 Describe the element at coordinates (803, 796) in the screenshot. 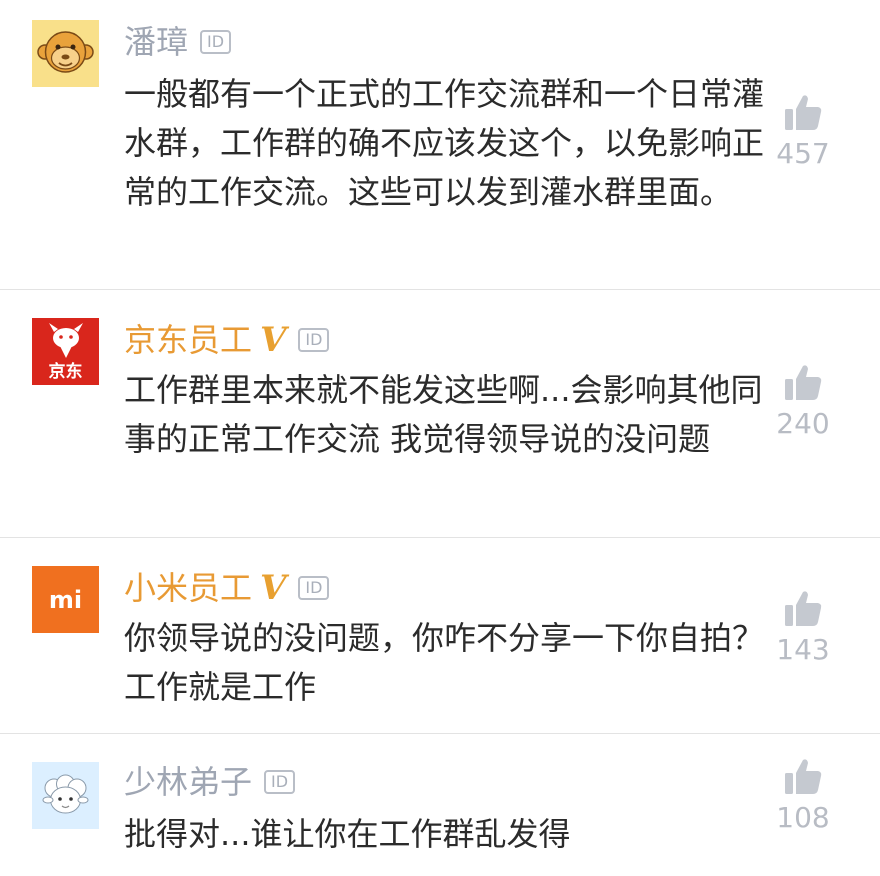

I see `like-button: 108` at that location.